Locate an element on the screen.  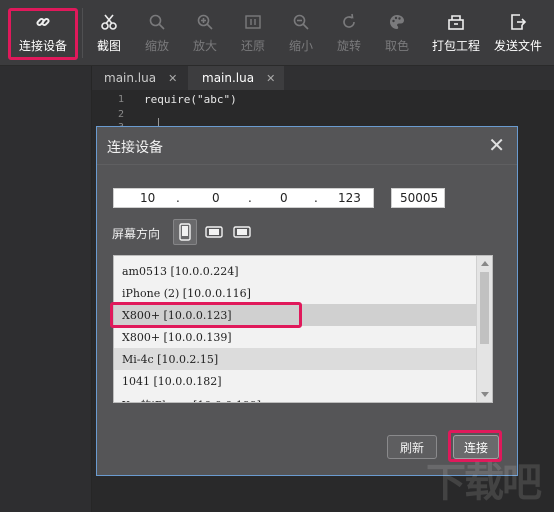
zoom-icon is located at coordinates (157, 22).